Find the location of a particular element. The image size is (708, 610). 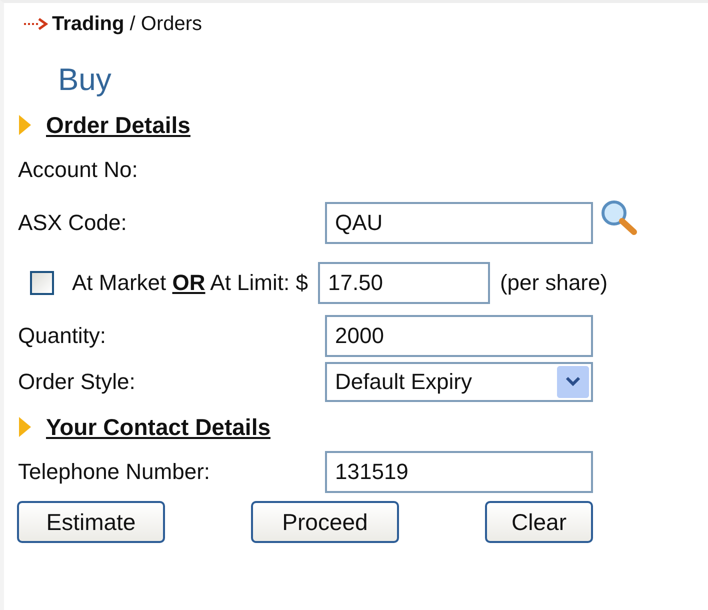

search-icon is located at coordinates (619, 218).